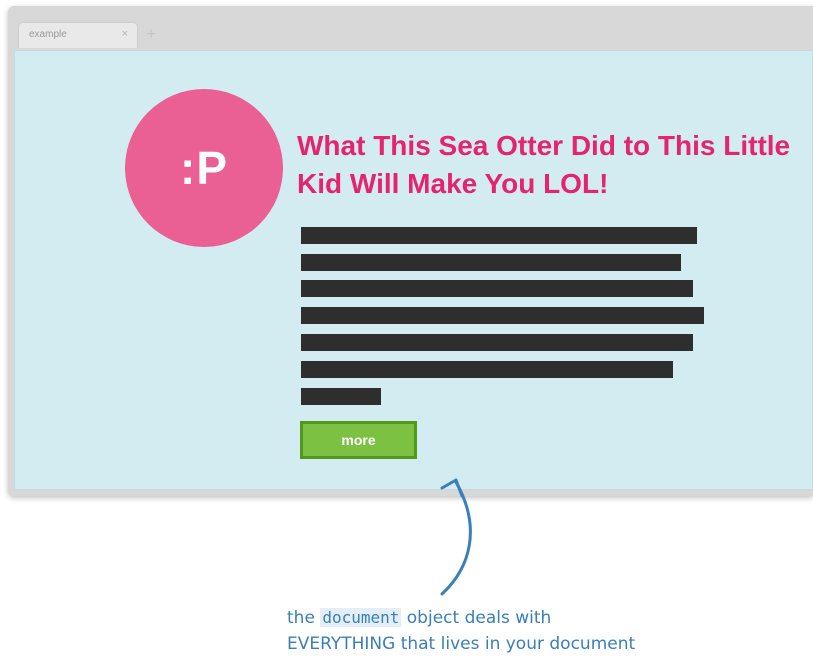  I want to click on annotation-line-1: the document object deals with, so click(537, 618).